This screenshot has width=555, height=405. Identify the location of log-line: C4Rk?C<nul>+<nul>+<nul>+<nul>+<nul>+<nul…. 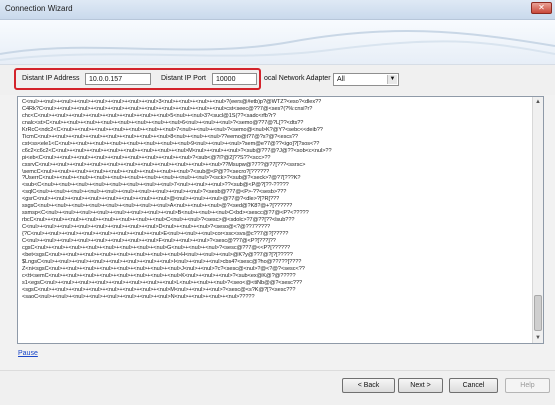
(167, 108).